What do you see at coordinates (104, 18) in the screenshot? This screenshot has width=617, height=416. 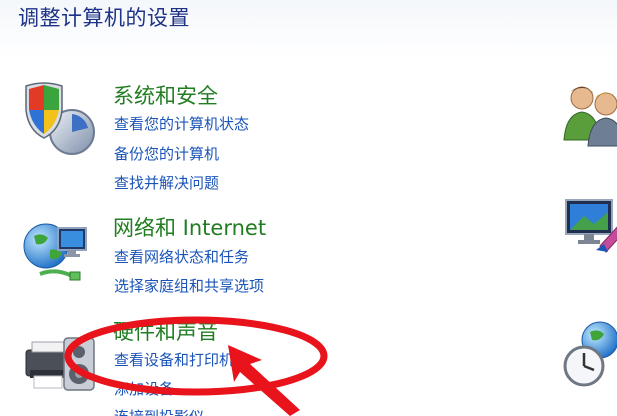 I see `page-title: 调整计算机的设置` at bounding box center [104, 18].